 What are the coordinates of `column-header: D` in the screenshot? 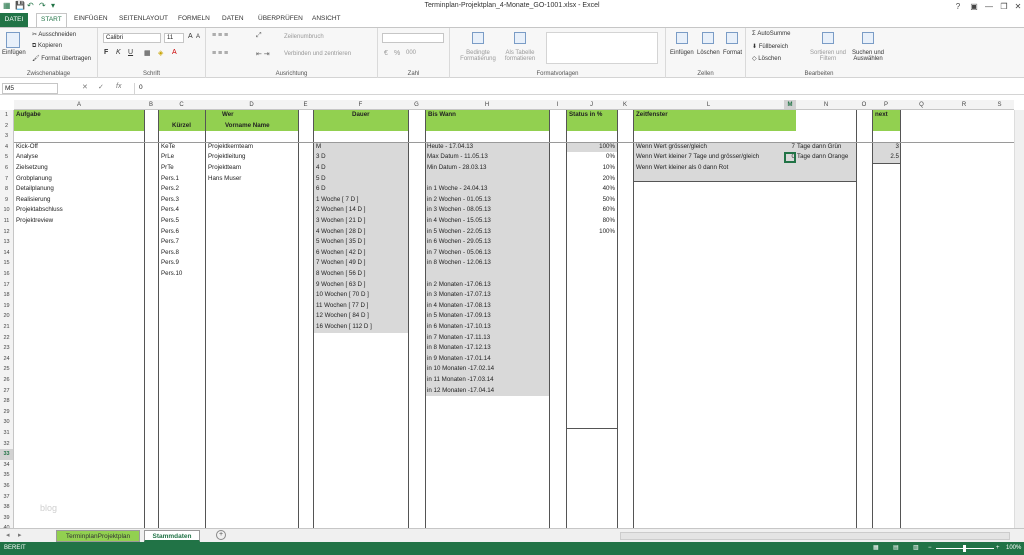 It's located at (251, 105).